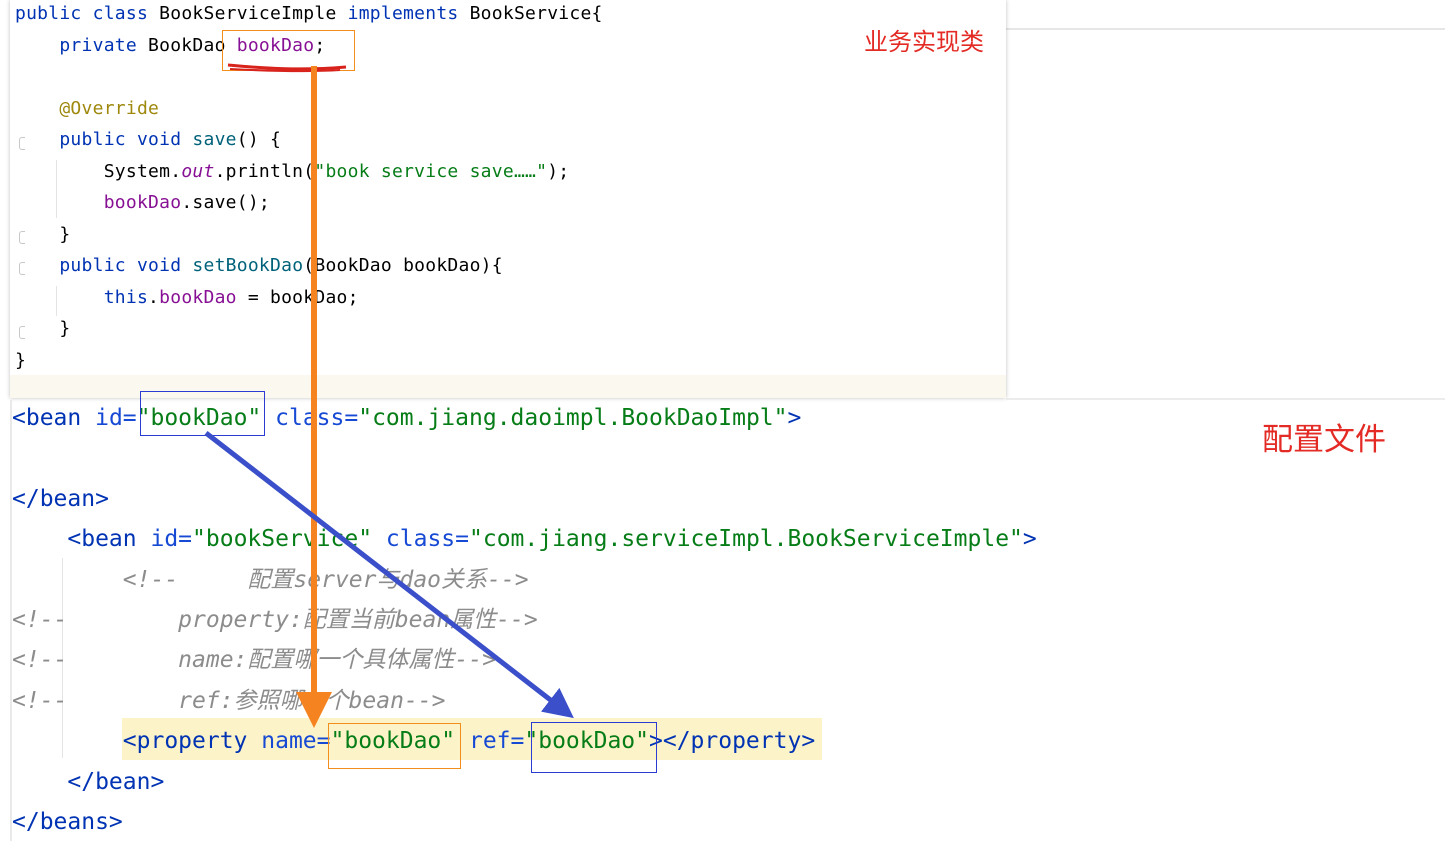 This screenshot has width=1445, height=841. I want to click on java-token: = bookDao;, so click(297, 297).